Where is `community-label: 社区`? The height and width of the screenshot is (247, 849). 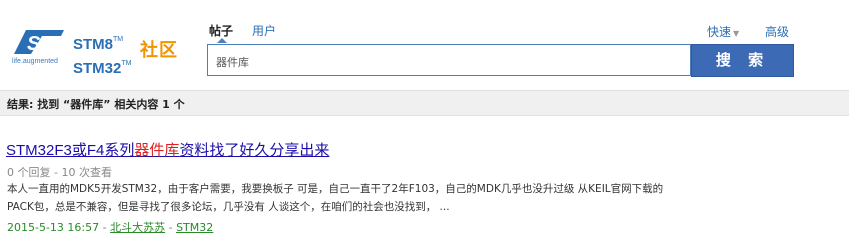 community-label: 社区 is located at coordinates (159, 50).